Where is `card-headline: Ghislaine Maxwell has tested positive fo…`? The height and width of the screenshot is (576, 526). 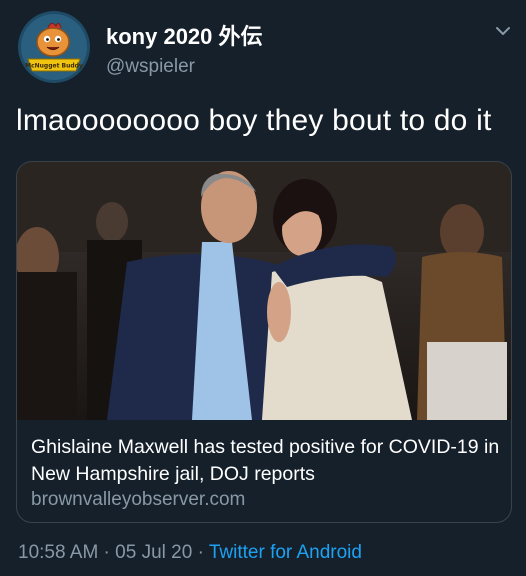
card-headline: Ghislaine Maxwell has tested positive fo… is located at coordinates (266, 461).